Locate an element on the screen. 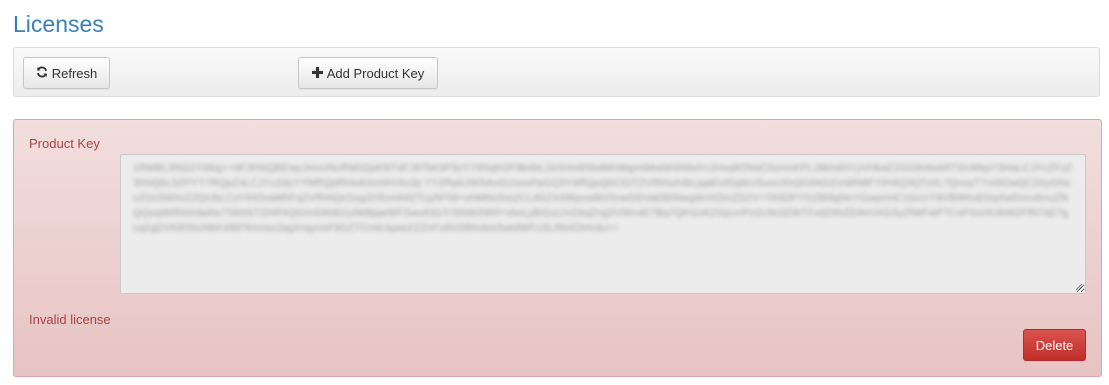 Image resolution: width=1109 pixels, height=385 pixels. license-status-text: Invalid license is located at coordinates (70, 319).